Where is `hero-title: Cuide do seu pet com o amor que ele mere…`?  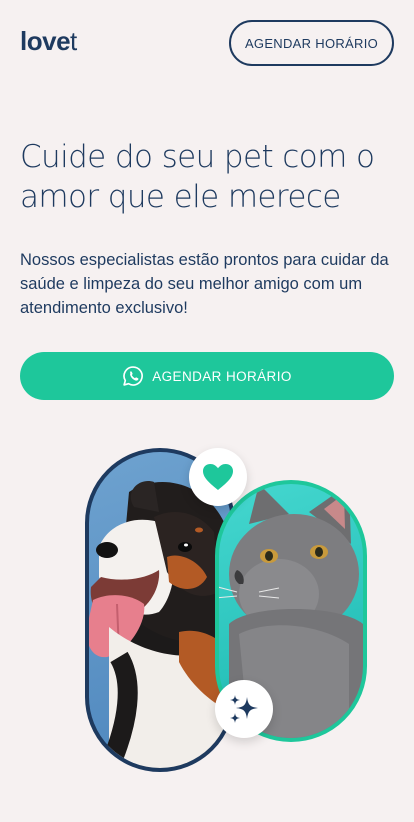
hero-title: Cuide do seu pet com o amor que ele mere… is located at coordinates (197, 177).